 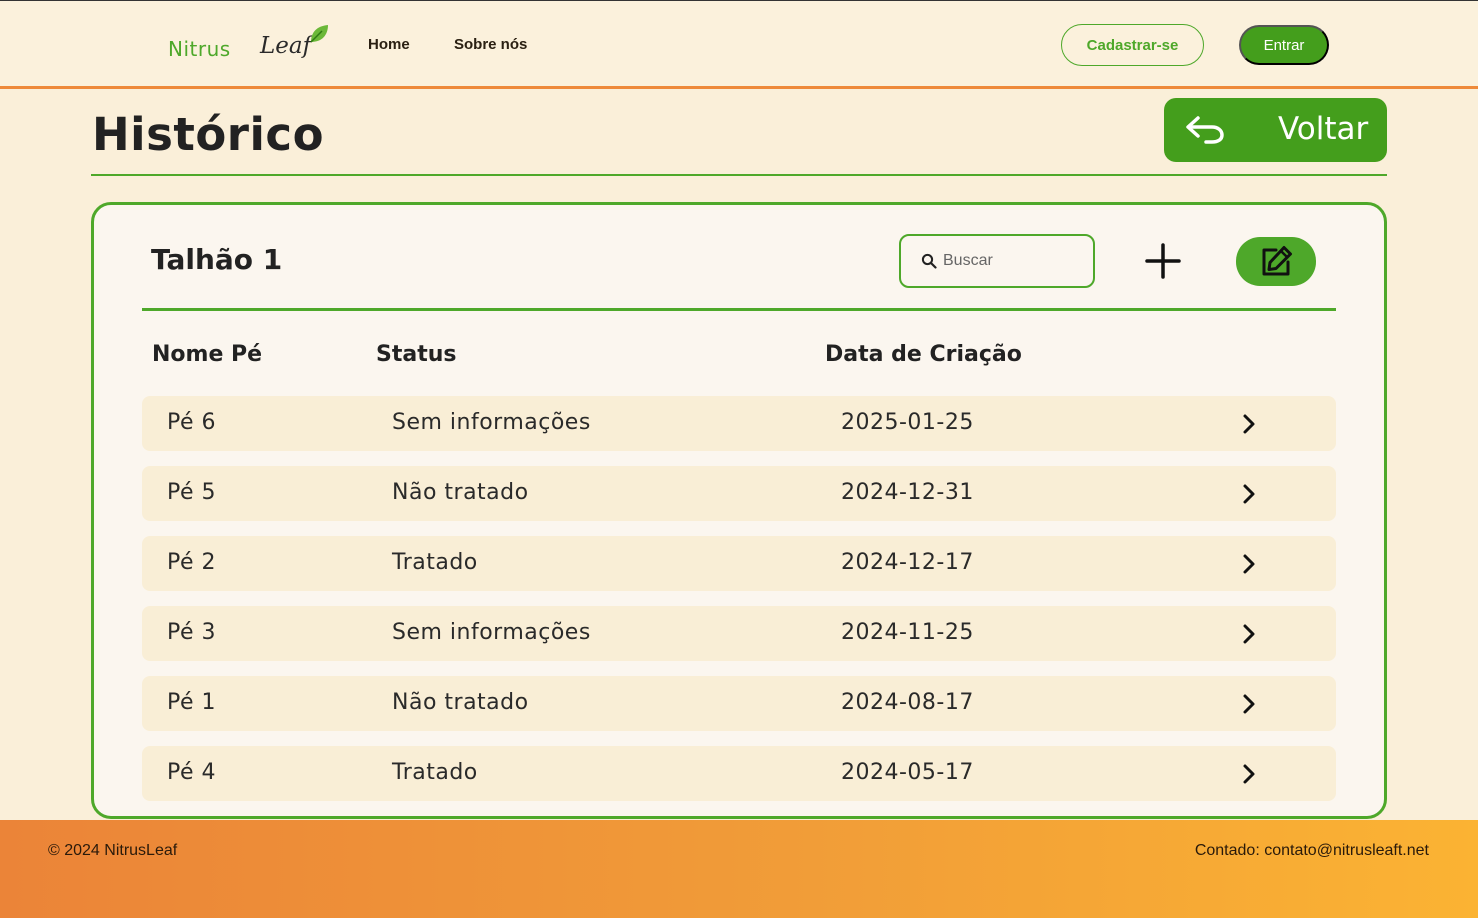 I want to click on row-date: 2024-12-31, so click(x=907, y=492).